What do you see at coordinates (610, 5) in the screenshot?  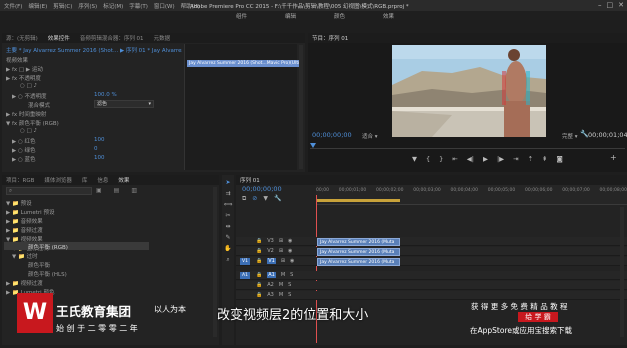 I see `maximize-icon: □` at bounding box center [610, 5].